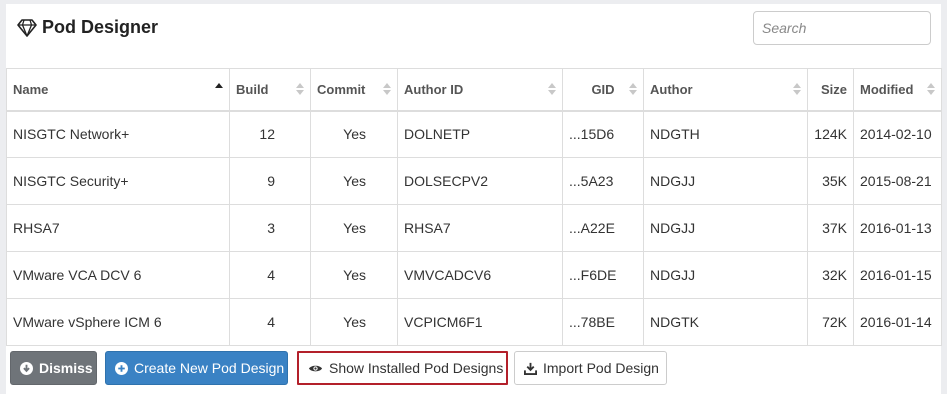 The height and width of the screenshot is (394, 947). I want to click on search-input, so click(842, 28).